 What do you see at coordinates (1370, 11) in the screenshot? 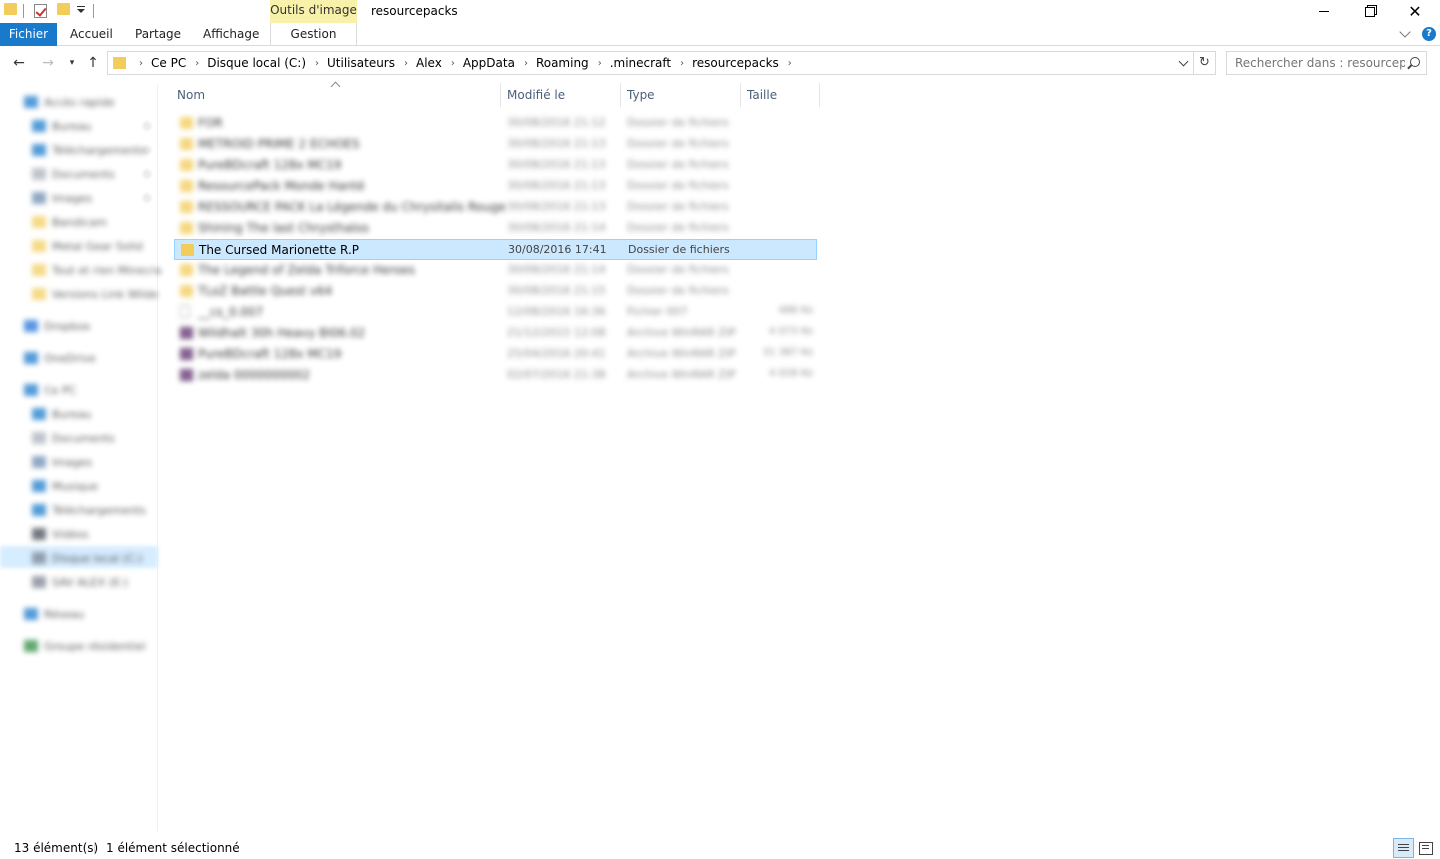
I see `restore-button` at bounding box center [1370, 11].